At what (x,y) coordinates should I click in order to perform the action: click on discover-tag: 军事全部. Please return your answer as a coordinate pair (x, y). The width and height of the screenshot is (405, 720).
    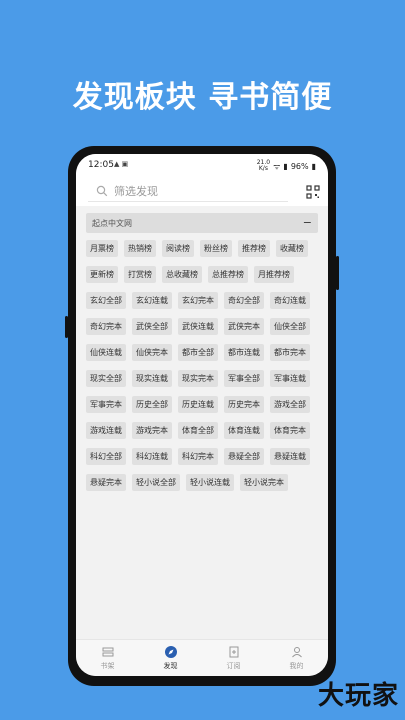
    Looking at the image, I should click on (244, 378).